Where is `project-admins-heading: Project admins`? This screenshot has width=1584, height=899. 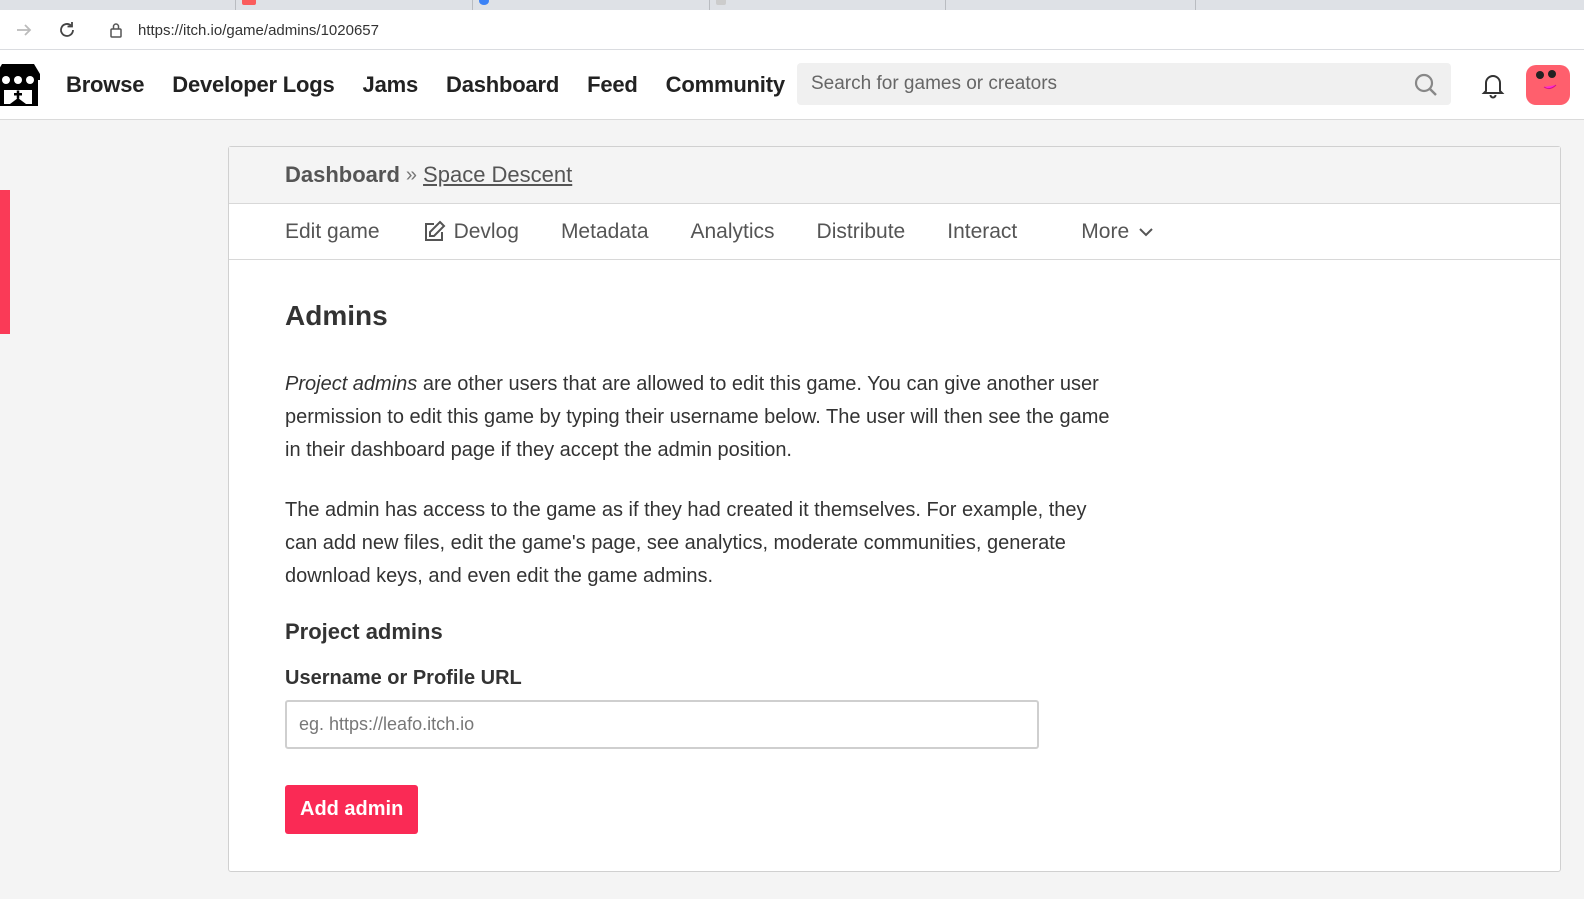
project-admins-heading: Project admins is located at coordinates (364, 631).